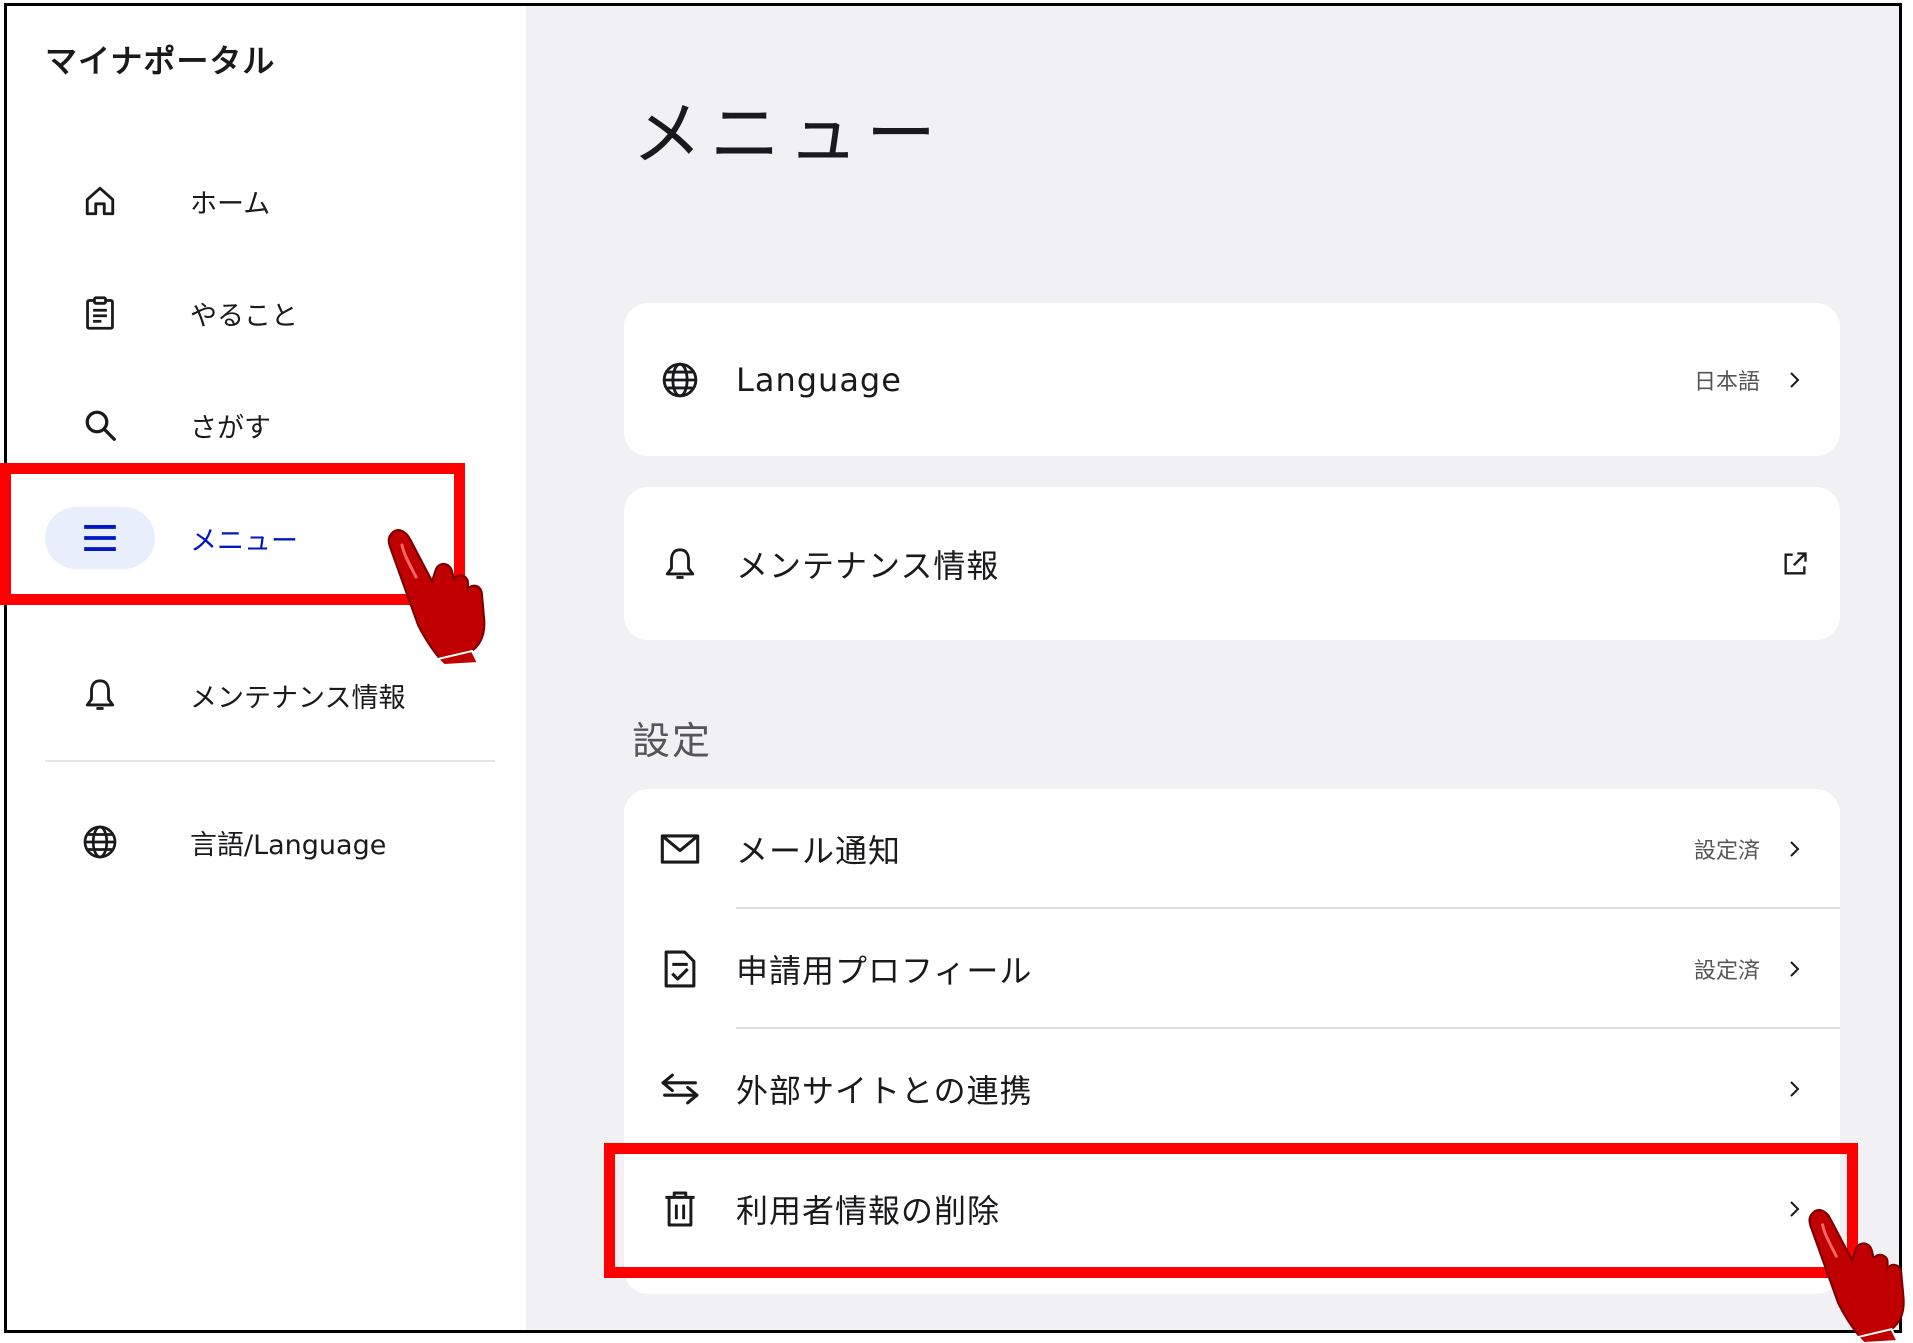 Image resolution: width=1913 pixels, height=1343 pixels. I want to click on maintenance-card: メンテナンス情報, so click(1232, 563).